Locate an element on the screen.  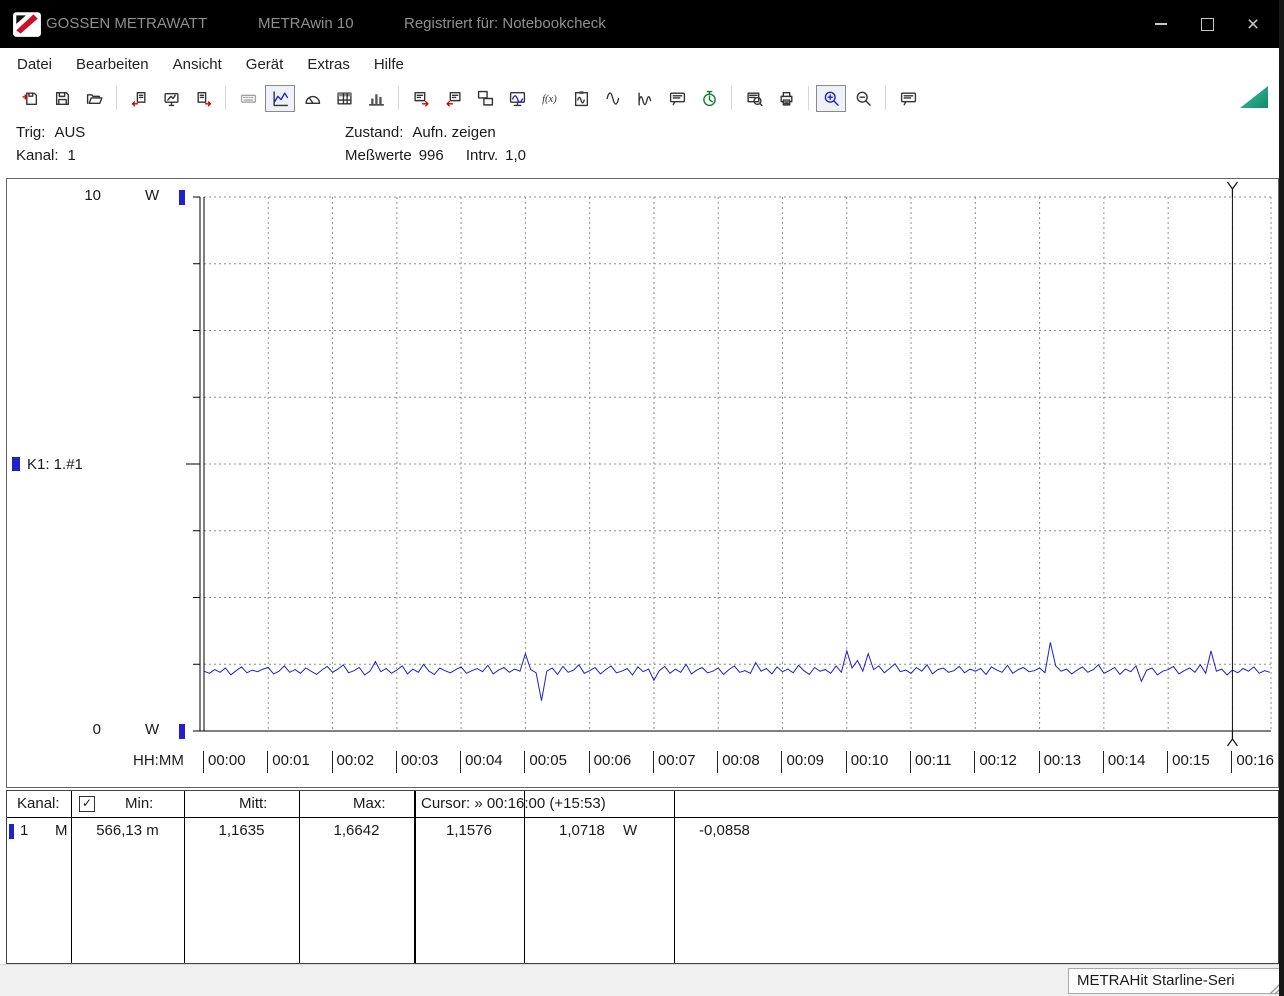
zoom-in-mode-button is located at coordinates (831, 98).